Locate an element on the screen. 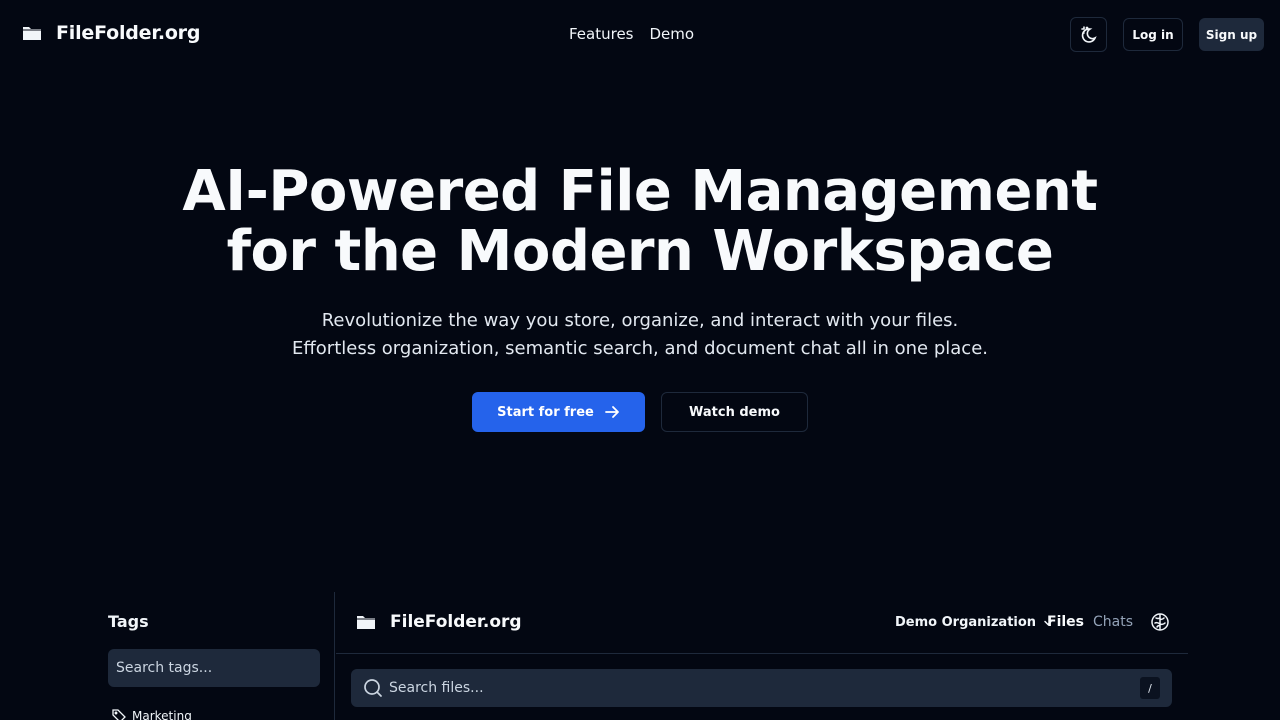 The image size is (1280, 720). tag-item-marketing: Marketing is located at coordinates (152, 714).